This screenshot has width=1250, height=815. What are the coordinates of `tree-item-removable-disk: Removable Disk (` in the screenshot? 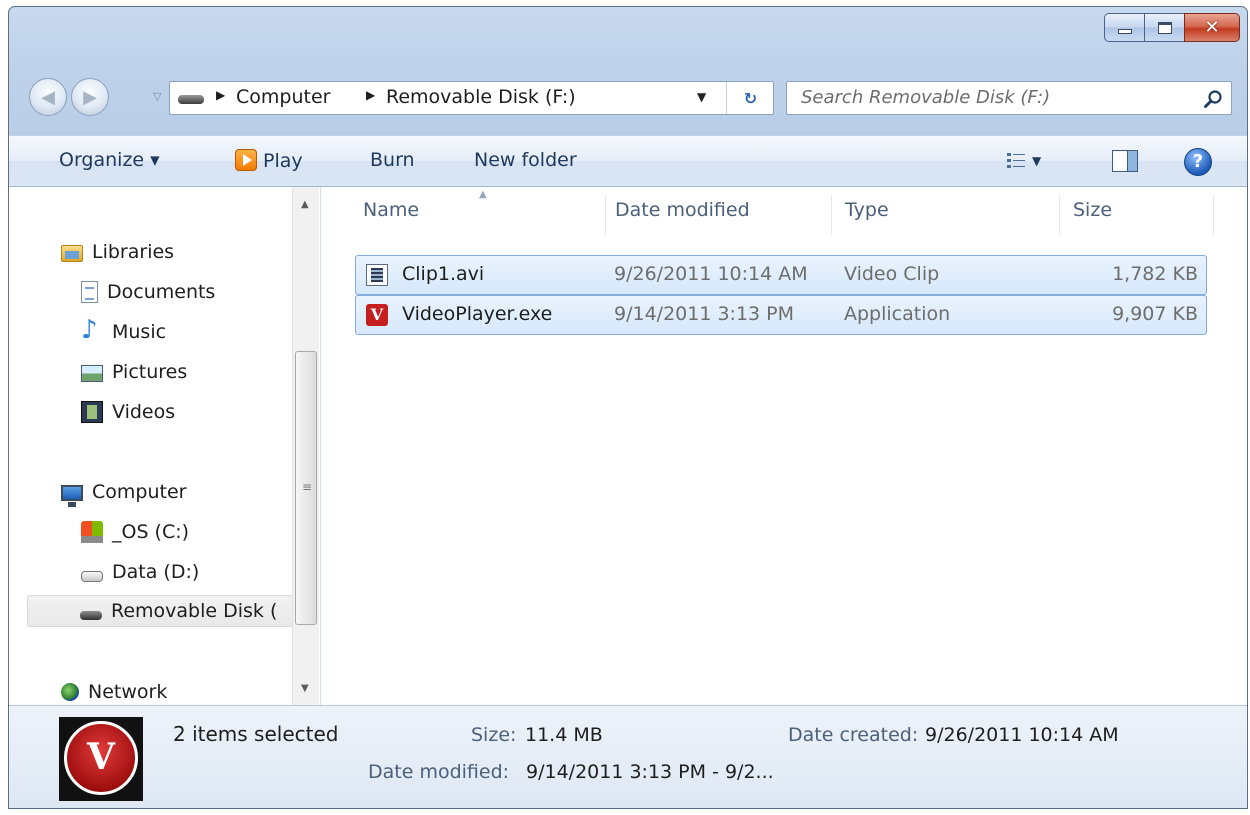 It's located at (160, 611).